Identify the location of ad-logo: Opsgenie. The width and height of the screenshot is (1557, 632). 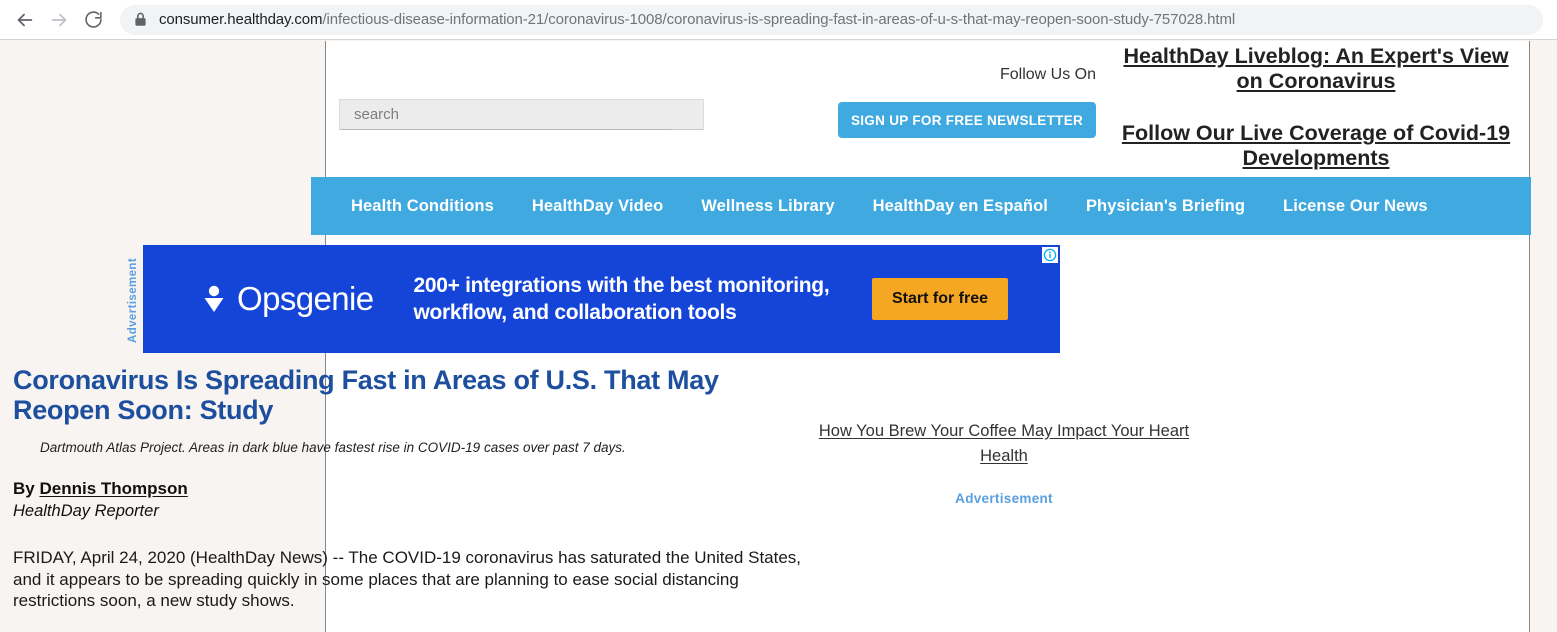
(287, 299).